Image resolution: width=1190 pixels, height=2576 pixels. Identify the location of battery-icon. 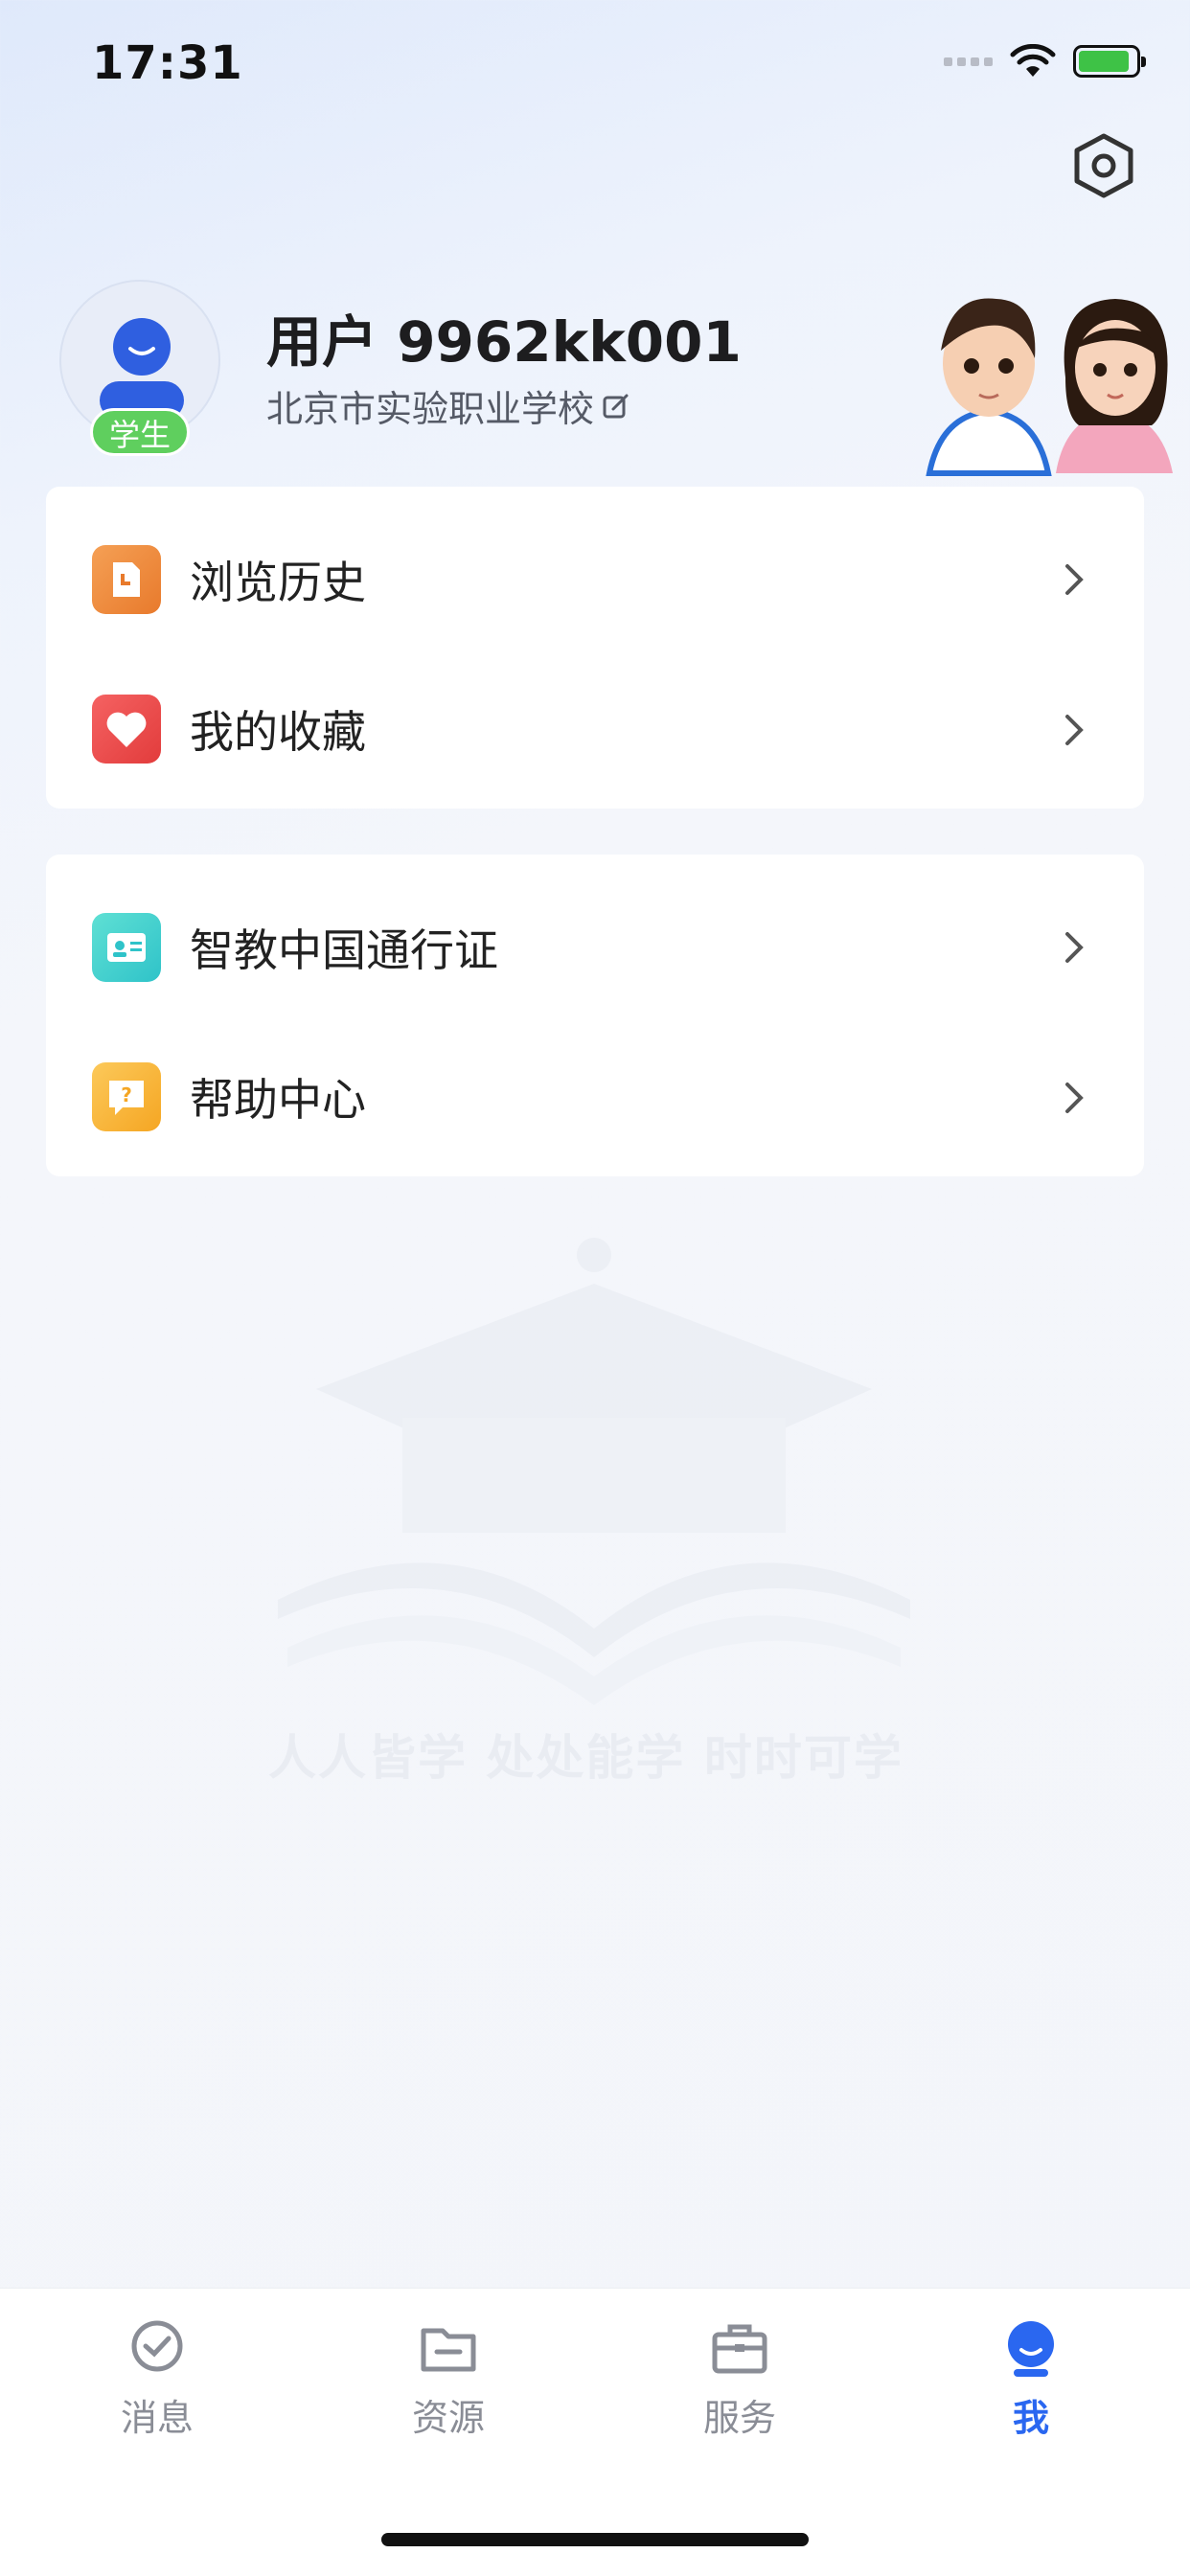
(1109, 62).